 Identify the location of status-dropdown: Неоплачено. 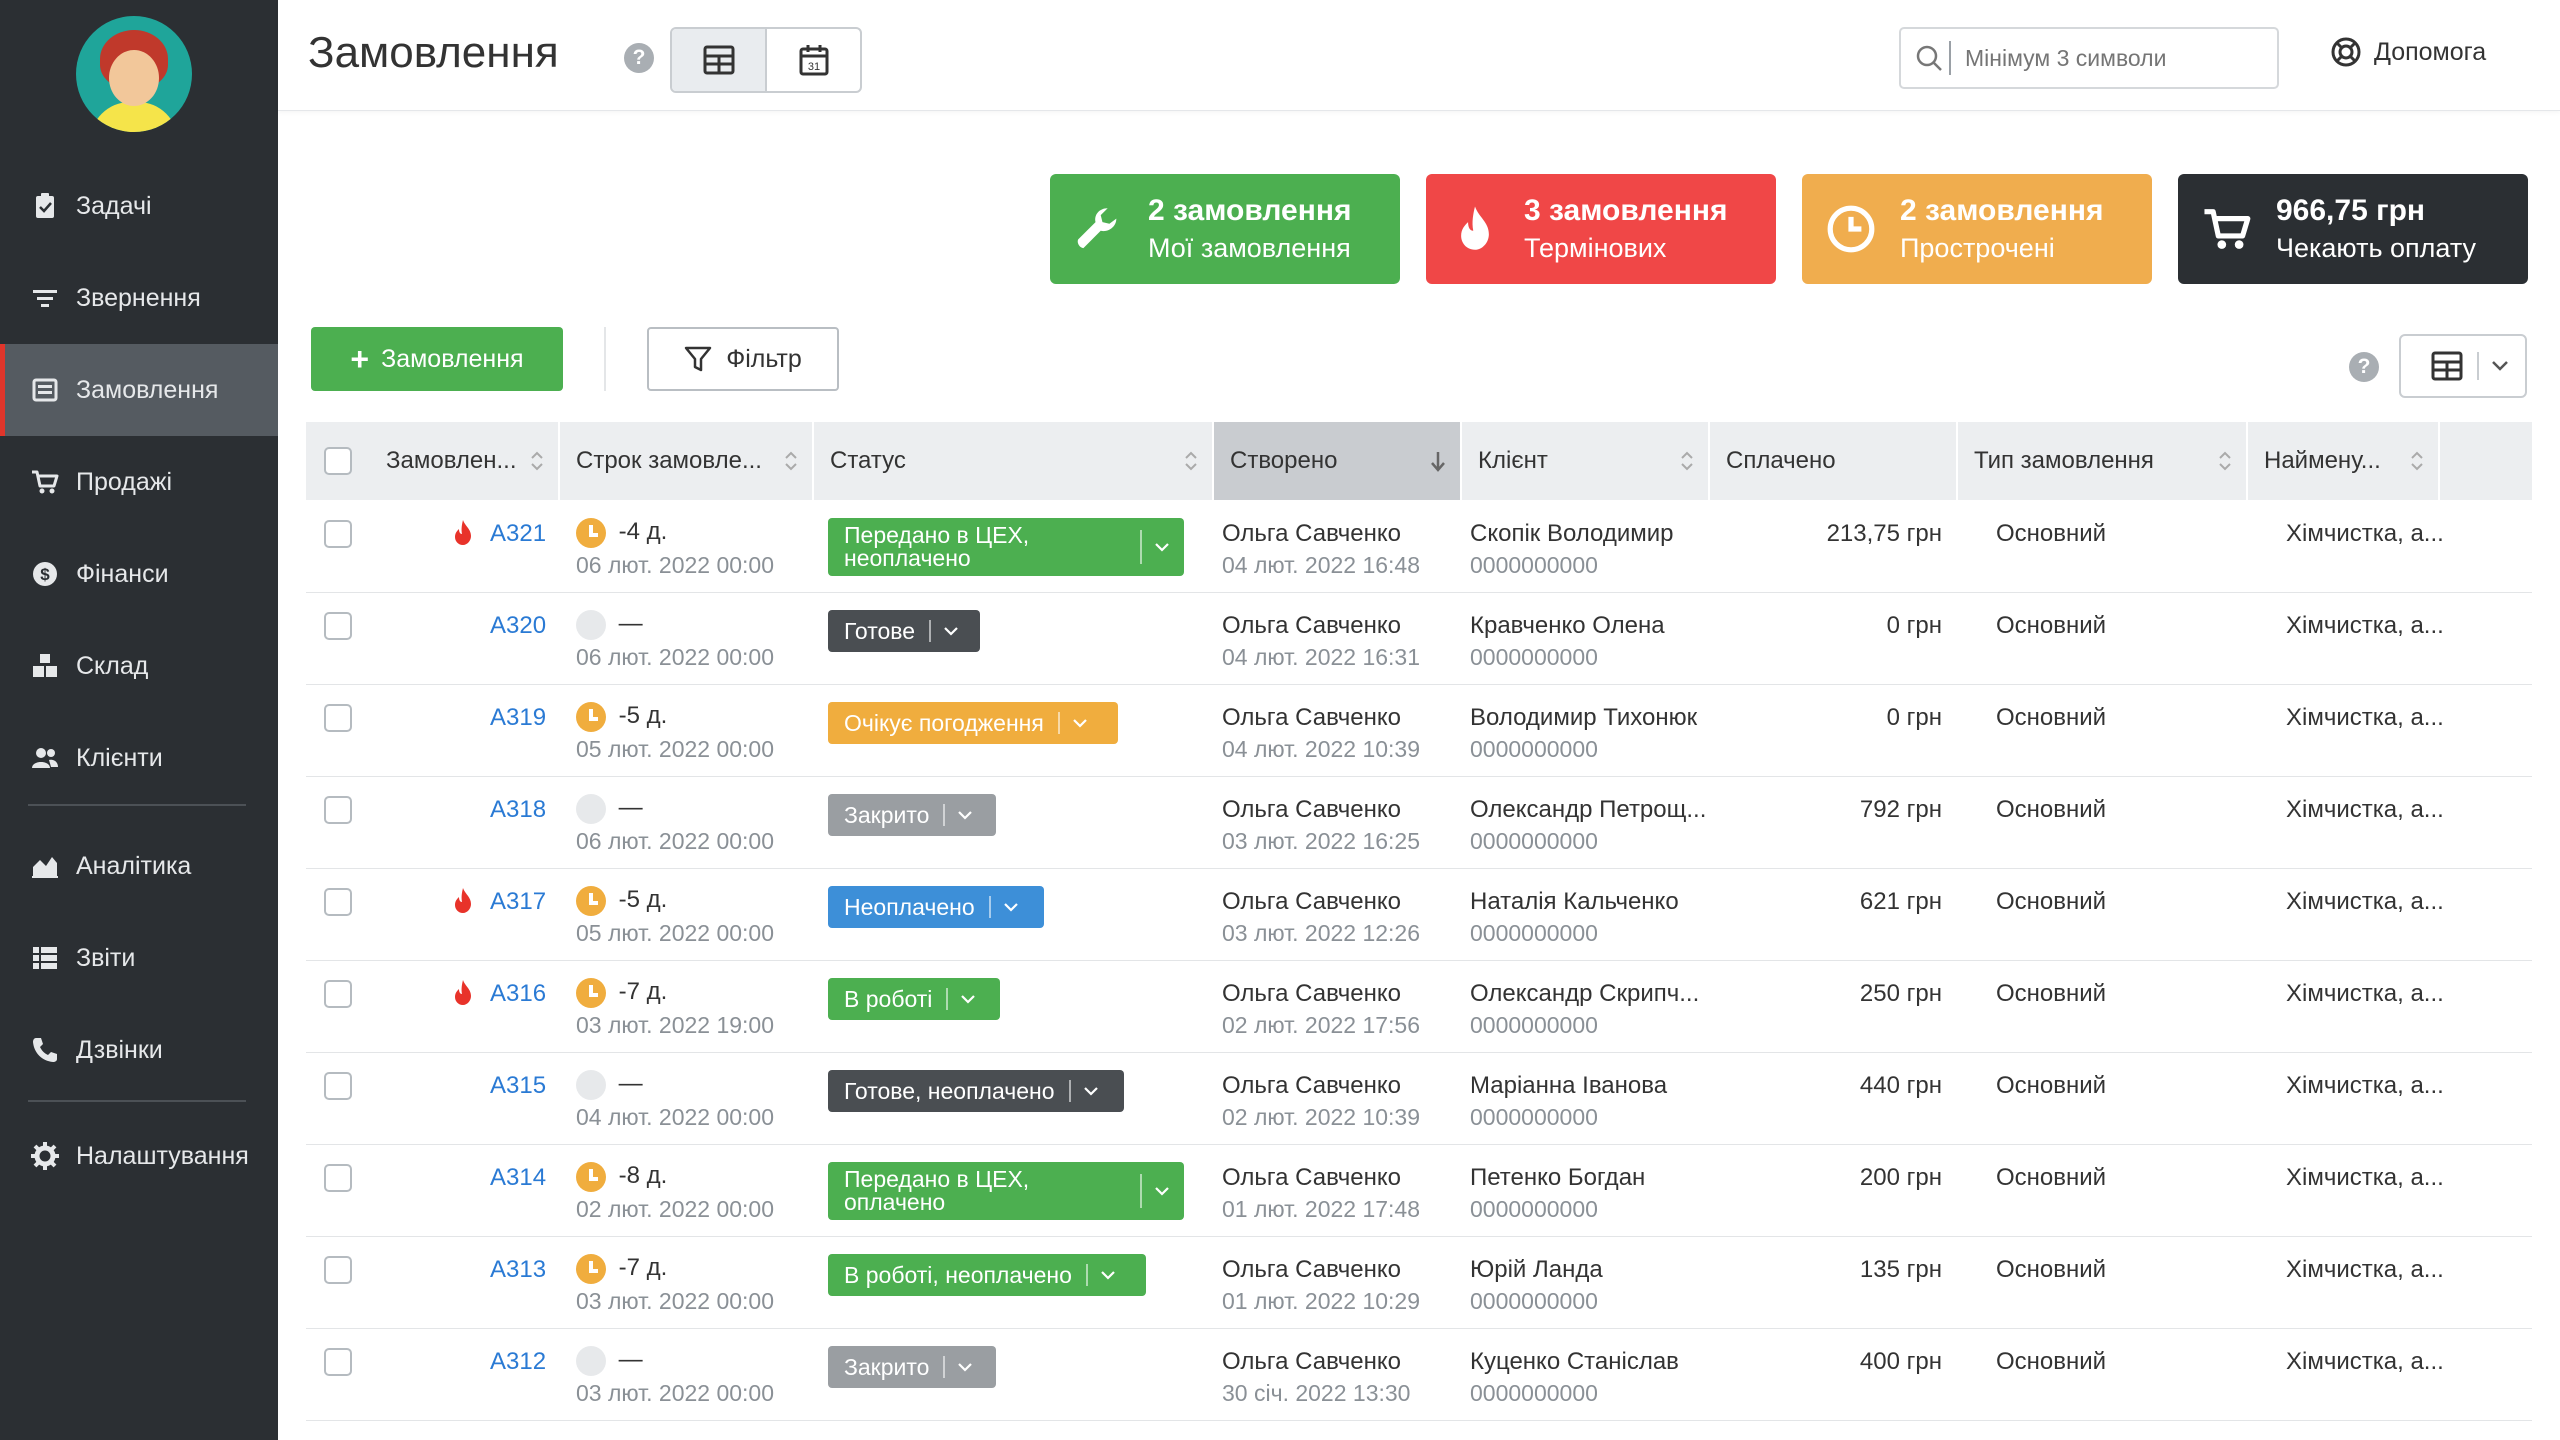
(936, 907).